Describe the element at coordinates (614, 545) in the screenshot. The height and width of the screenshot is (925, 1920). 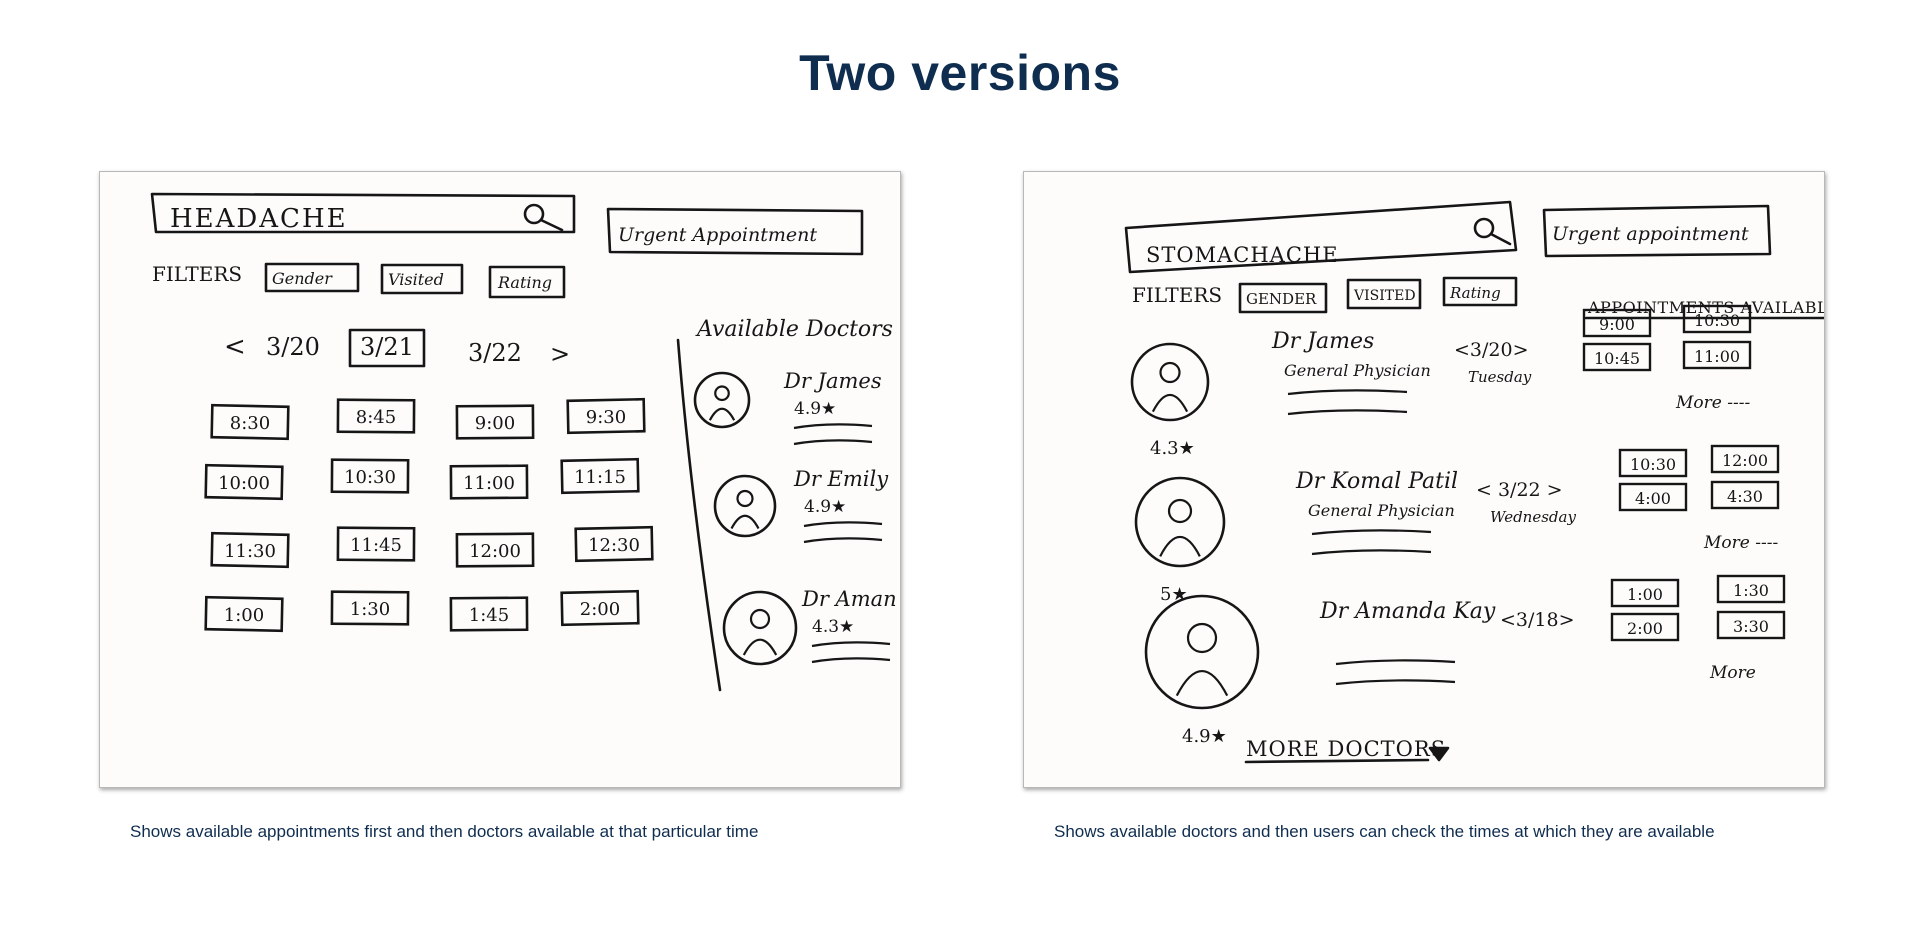
I see `time-slot-label: 12:30` at that location.